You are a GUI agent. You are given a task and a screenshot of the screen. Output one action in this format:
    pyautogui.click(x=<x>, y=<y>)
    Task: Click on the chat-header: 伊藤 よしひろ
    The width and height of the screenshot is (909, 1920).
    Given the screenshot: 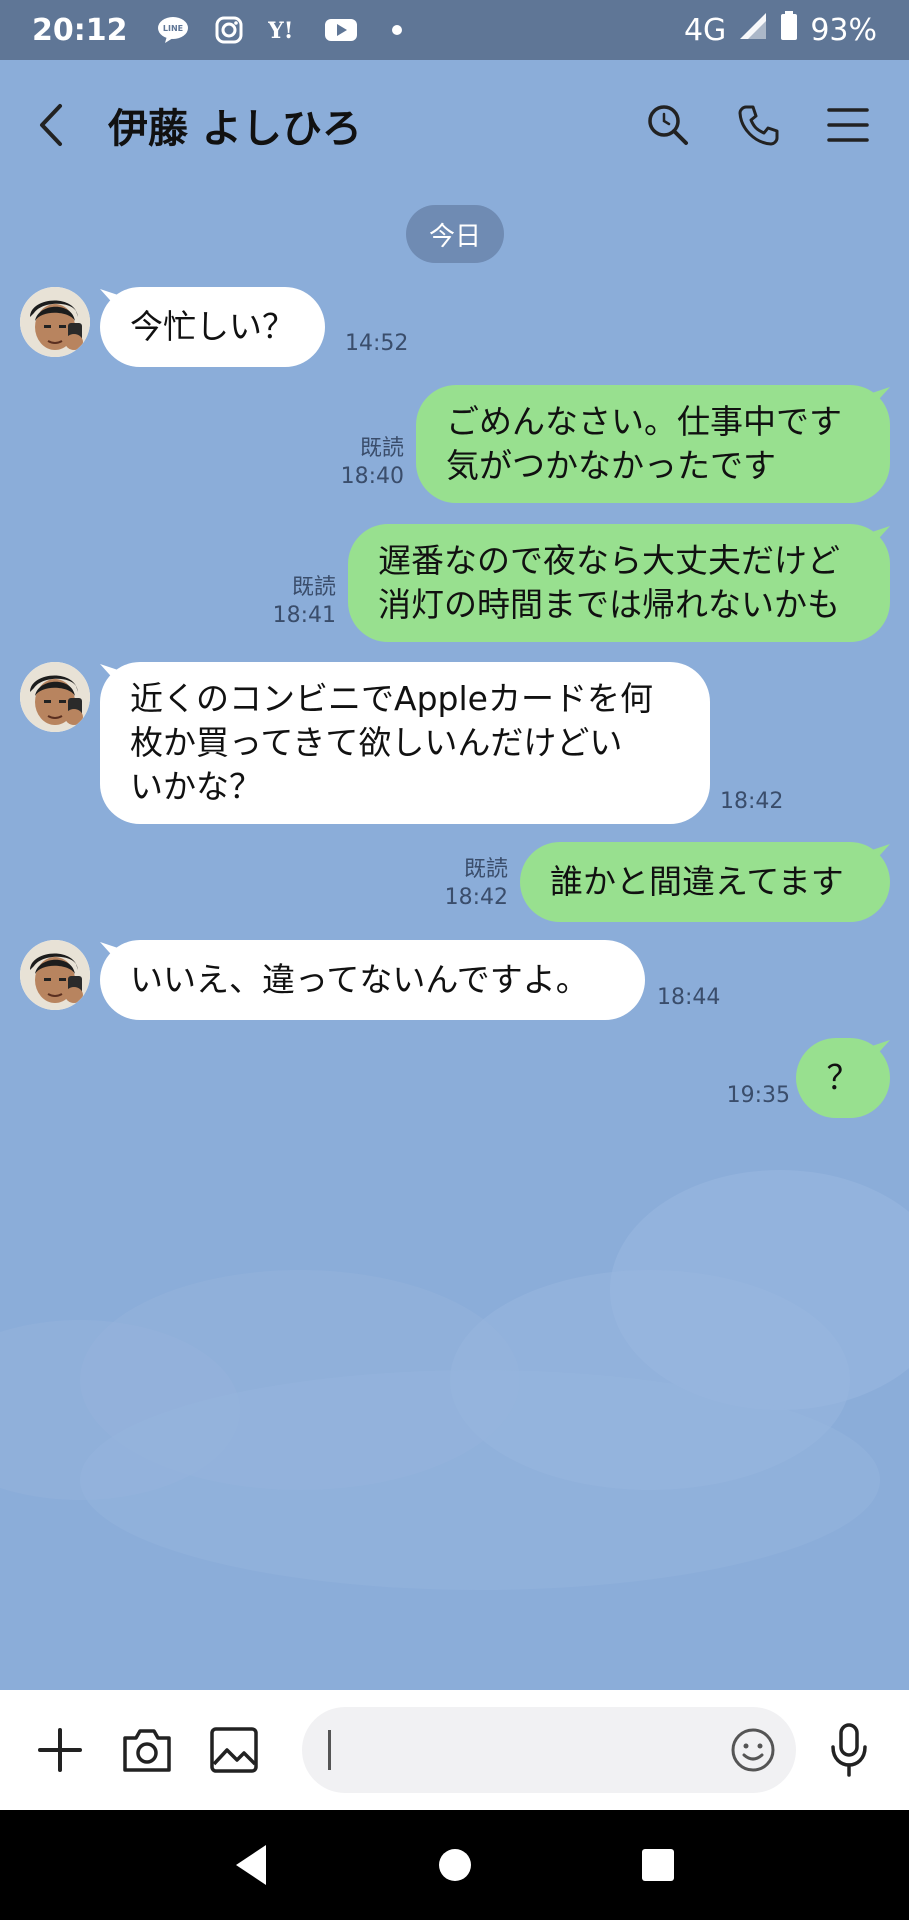 What is the action you would take?
    pyautogui.click(x=454, y=125)
    